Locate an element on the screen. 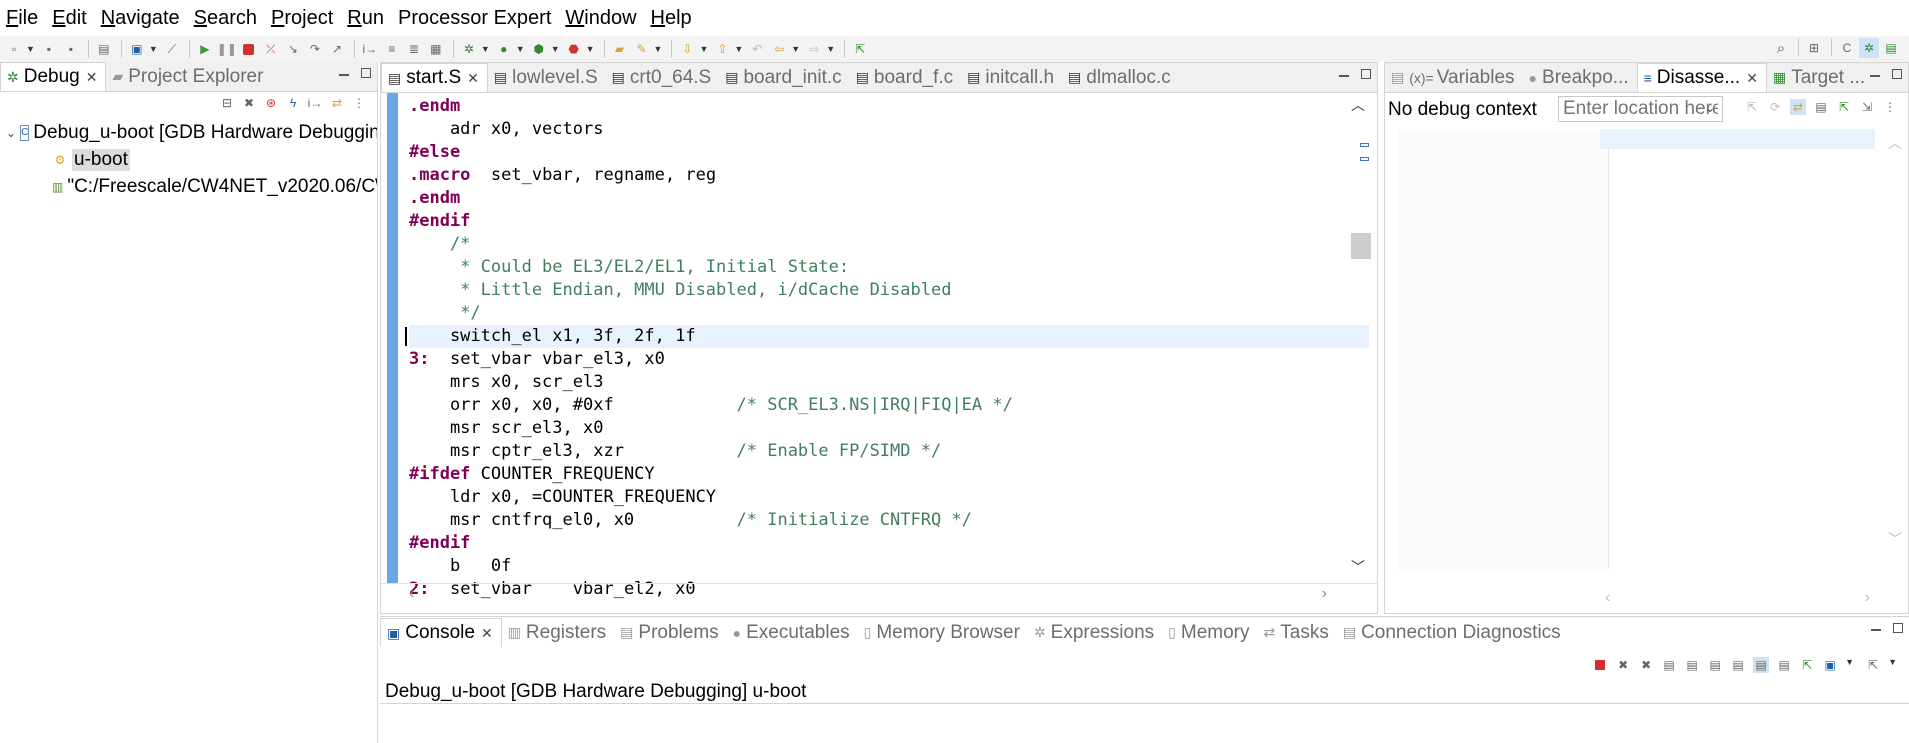 The width and height of the screenshot is (1909, 743). tab-lowlevel-s: ▤ lowlevel.S is located at coordinates (547, 77).